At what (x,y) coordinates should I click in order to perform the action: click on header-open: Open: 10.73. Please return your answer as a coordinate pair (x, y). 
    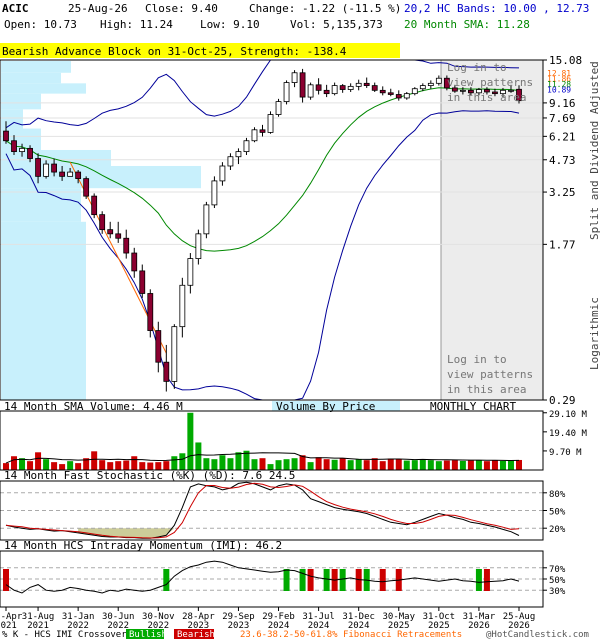
    Looking at the image, I should click on (40, 24).